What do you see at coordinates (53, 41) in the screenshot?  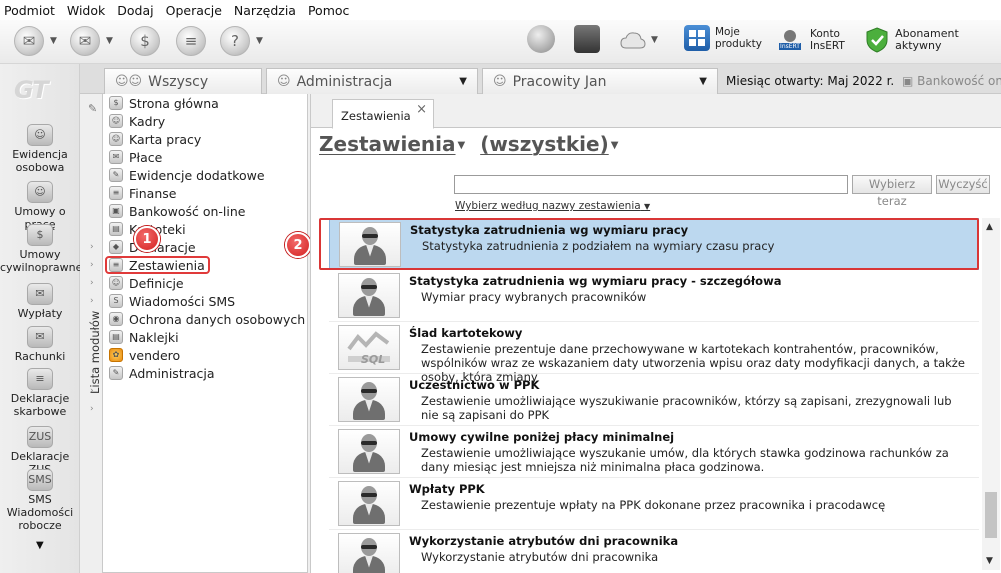 I see `send-dropdown-icon: ▼` at bounding box center [53, 41].